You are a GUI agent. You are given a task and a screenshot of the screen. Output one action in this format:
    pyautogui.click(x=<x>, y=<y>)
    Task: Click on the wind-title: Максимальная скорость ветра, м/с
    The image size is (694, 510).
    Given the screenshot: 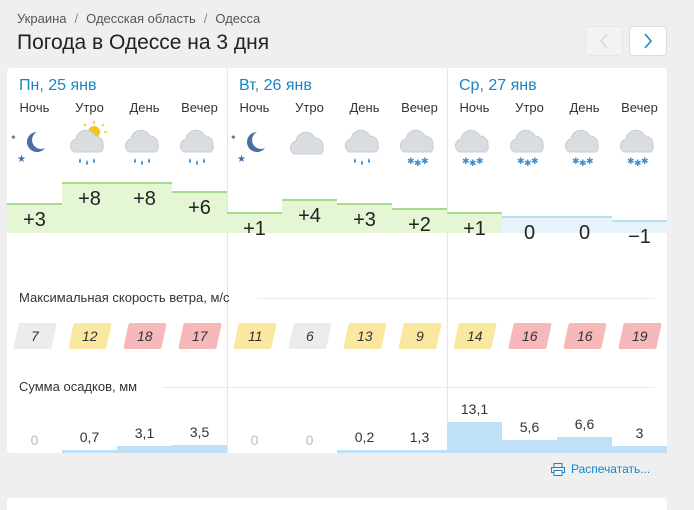 What is the action you would take?
    pyautogui.click(x=124, y=297)
    